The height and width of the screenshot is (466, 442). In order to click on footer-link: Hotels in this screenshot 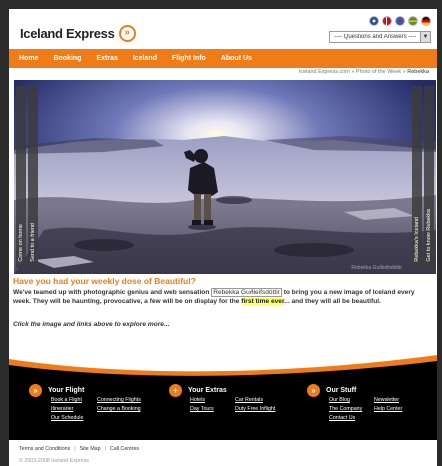, I will do `click(202, 400)`.